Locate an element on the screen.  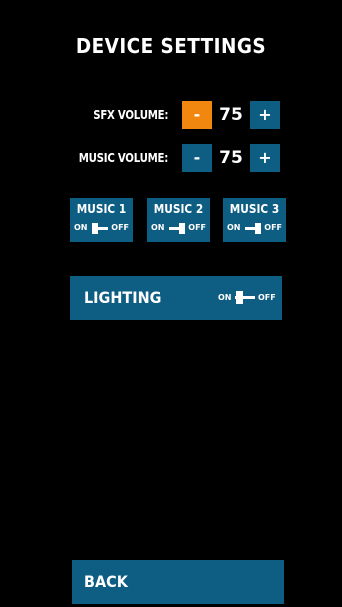
music-3-off-label: OFF is located at coordinates (273, 227).